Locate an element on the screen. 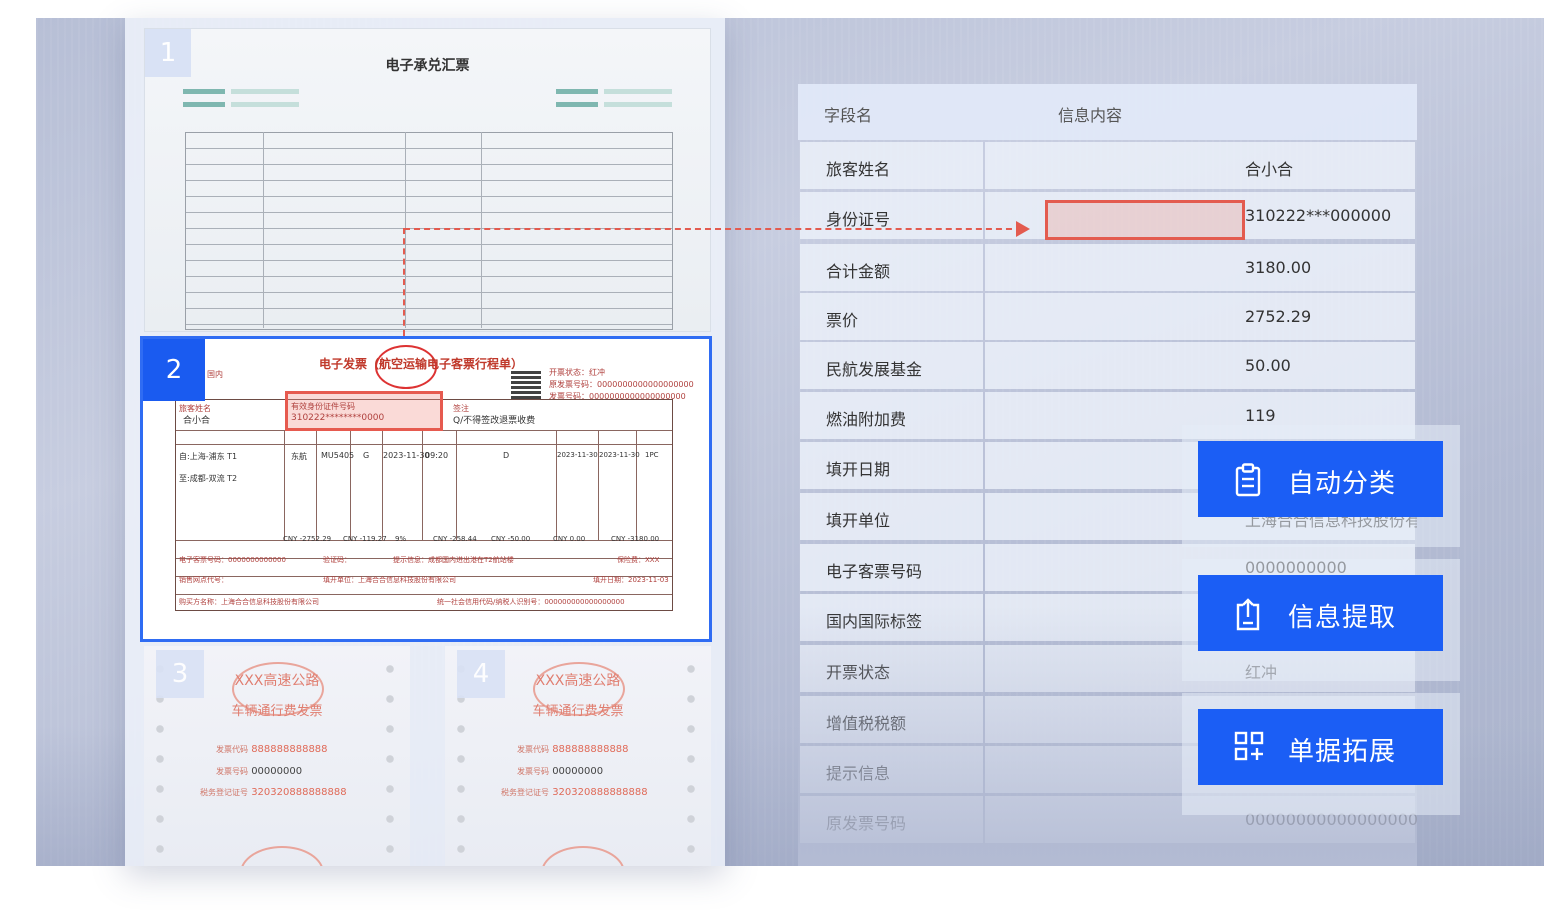 The image size is (1544, 916). field-cell: 燃油附加费 is located at coordinates (891, 415).